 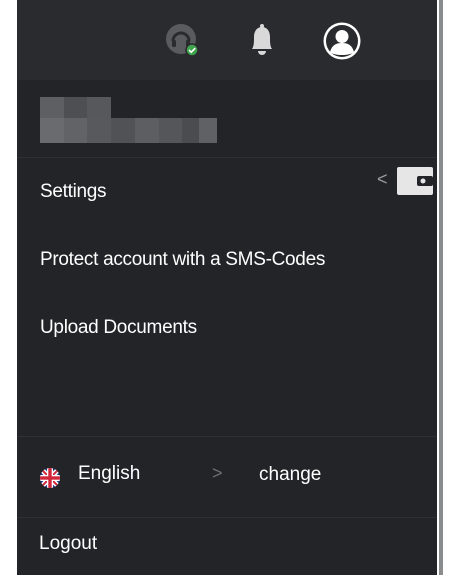 What do you see at coordinates (73, 192) in the screenshot?
I see `menu-item-settings: Settings` at bounding box center [73, 192].